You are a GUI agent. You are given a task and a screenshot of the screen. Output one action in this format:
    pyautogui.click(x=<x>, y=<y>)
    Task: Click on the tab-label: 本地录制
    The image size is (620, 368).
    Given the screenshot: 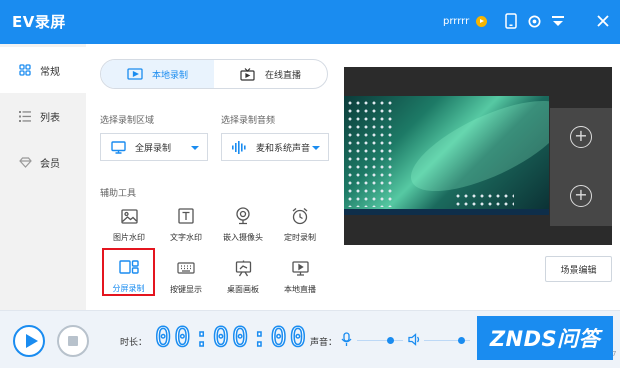 What is the action you would take?
    pyautogui.click(x=169, y=75)
    